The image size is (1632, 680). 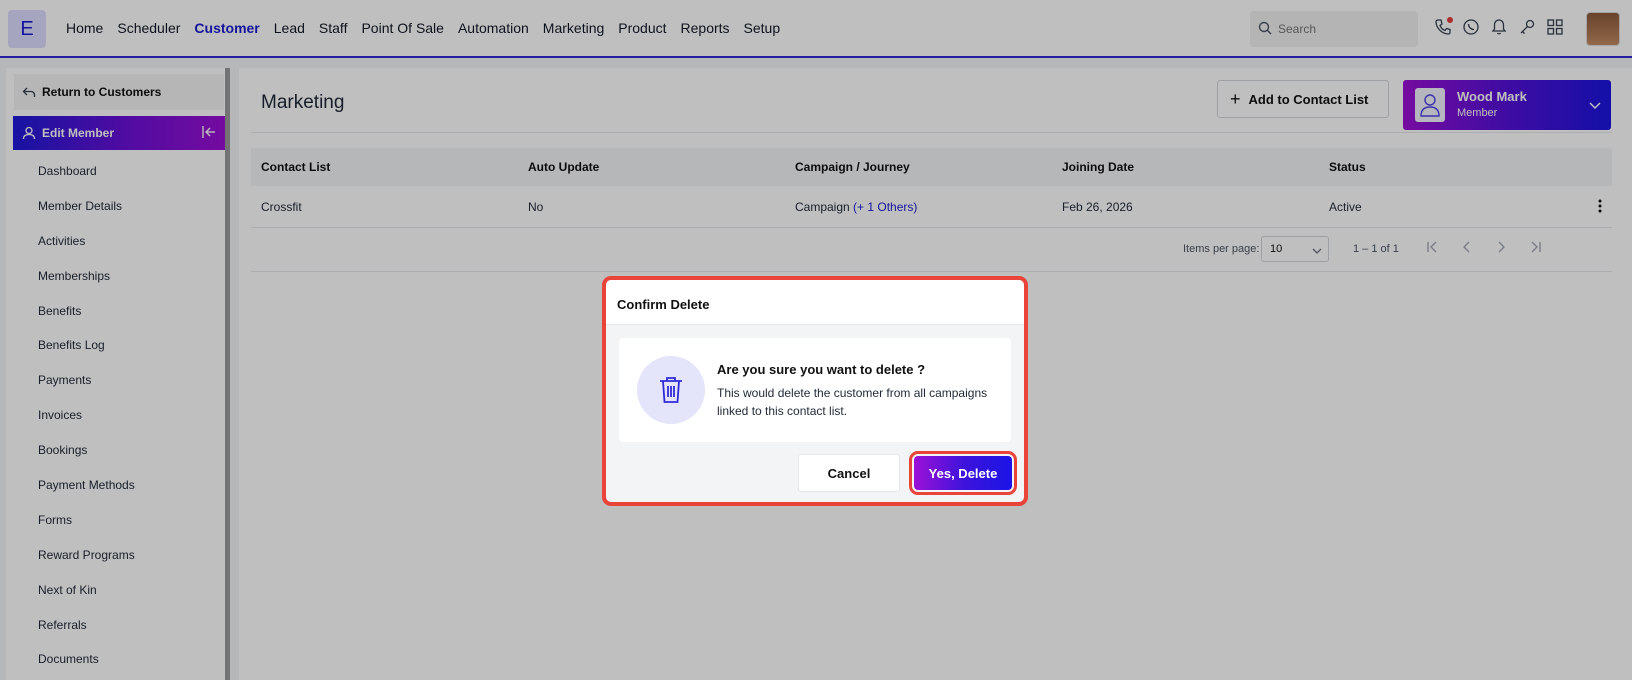 I want to click on trash-icon, so click(x=671, y=390).